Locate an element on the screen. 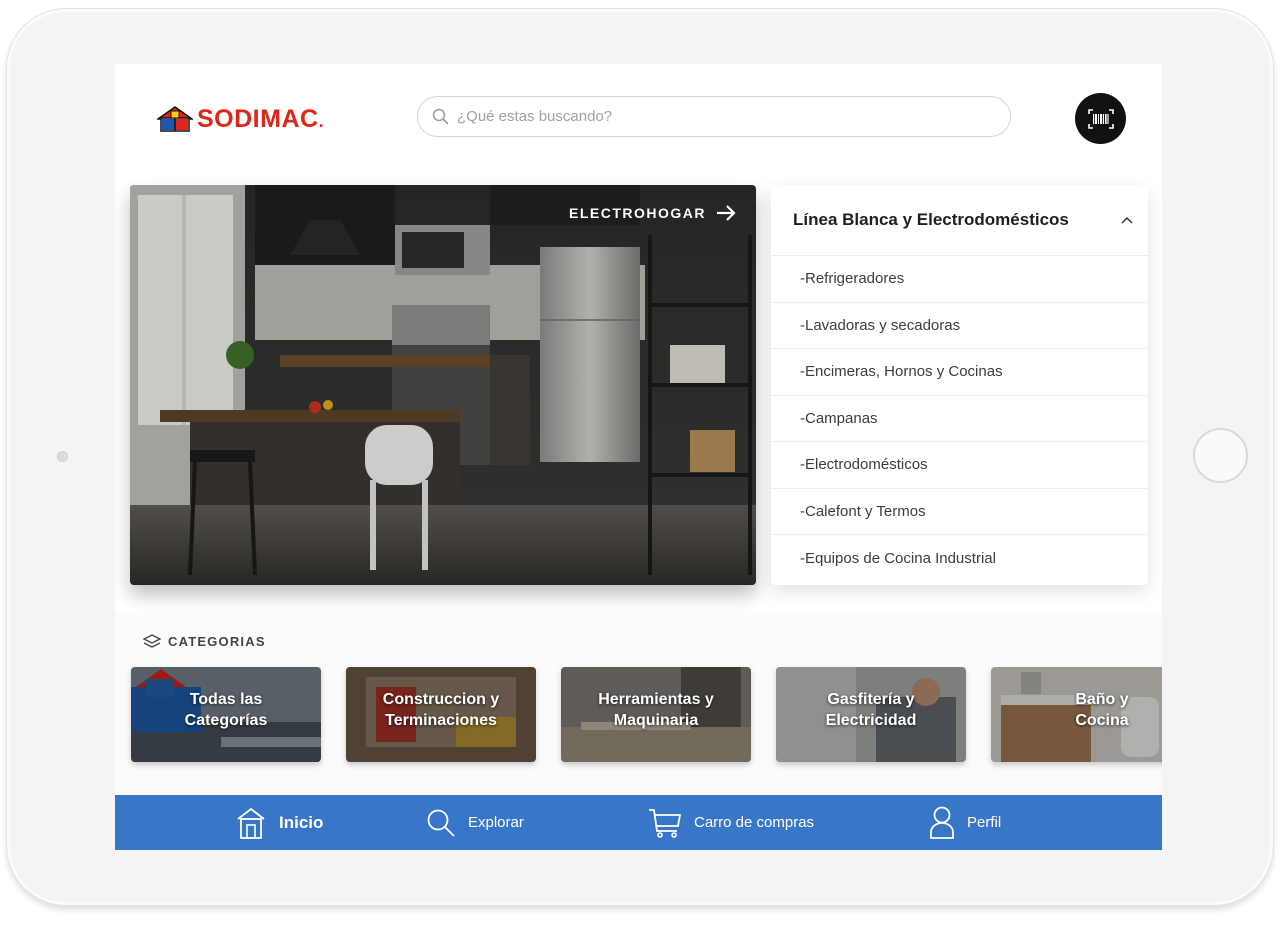 This screenshot has height=928, width=1282. category-card-herramientas: Herramientas y Maquinaria is located at coordinates (656, 714).